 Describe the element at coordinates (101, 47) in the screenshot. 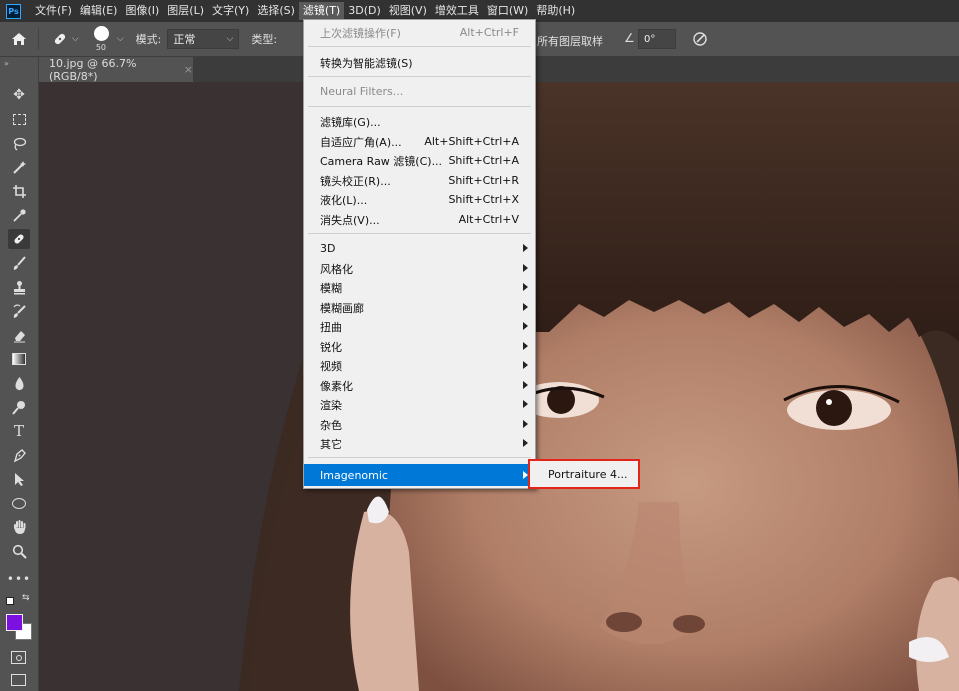

I see `brush-size-value: 50` at that location.